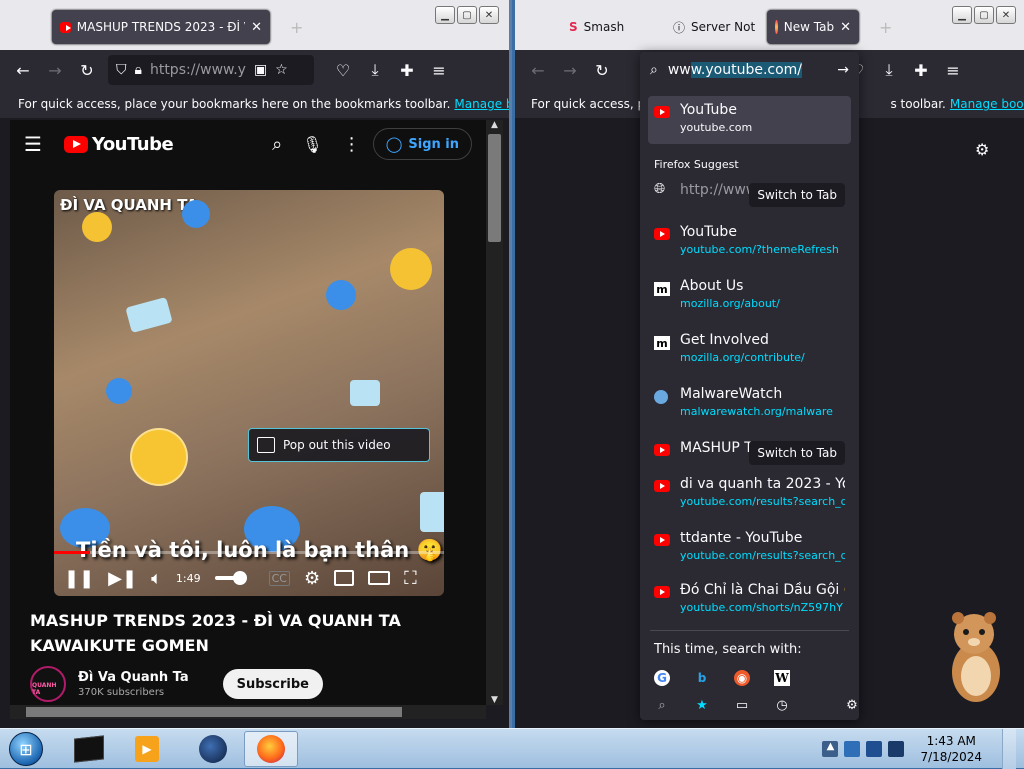 This screenshot has height=769, width=1024. I want to click on tab-youtube-video: MASHUP TRENDS 2023 - ĐÌ VA QUANH TA ✕, so click(161, 27).